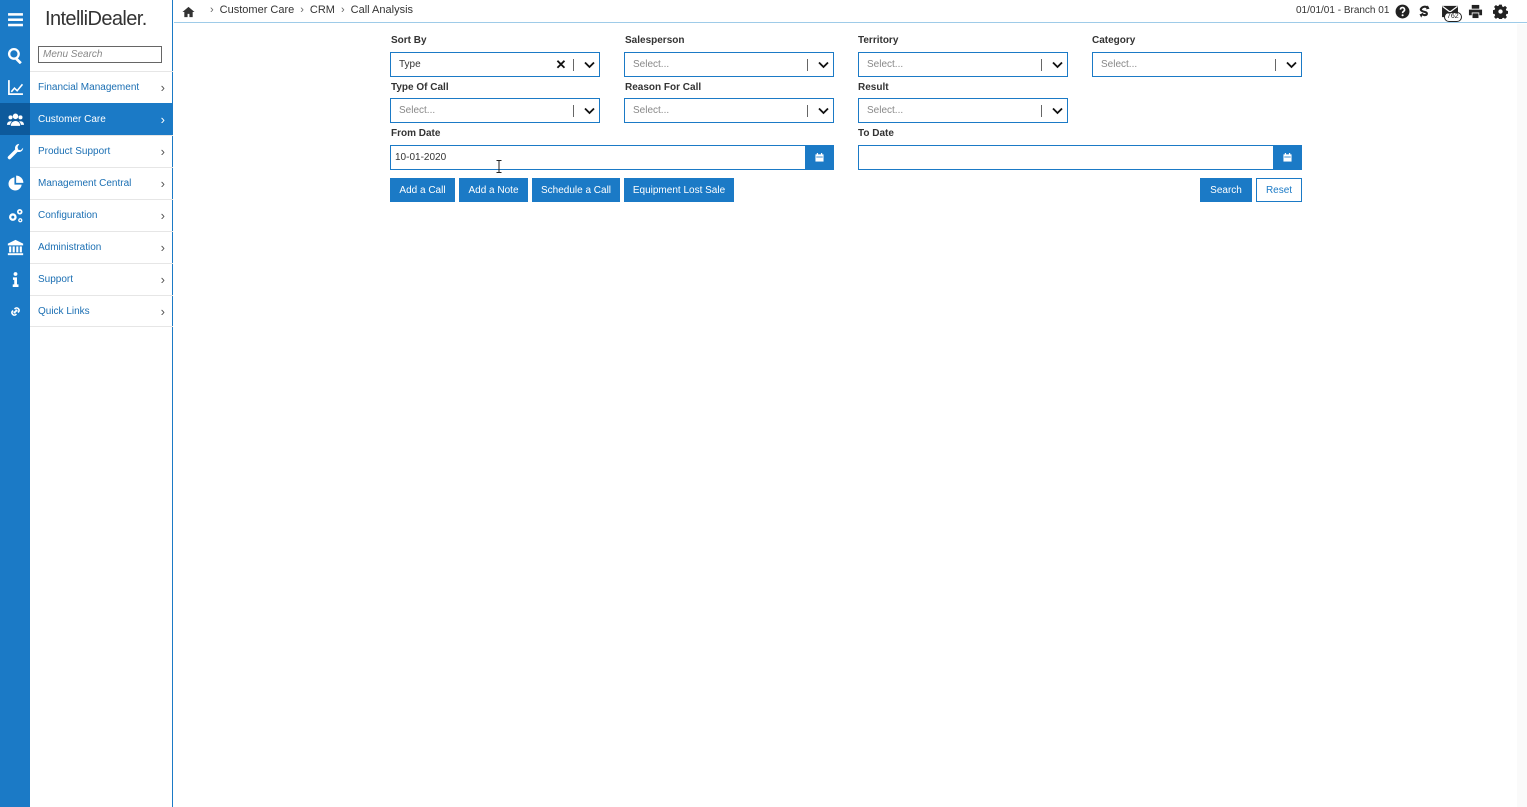 The image size is (1527, 807). I want to click on menu-item-configuration: Configuration ›, so click(101, 215).